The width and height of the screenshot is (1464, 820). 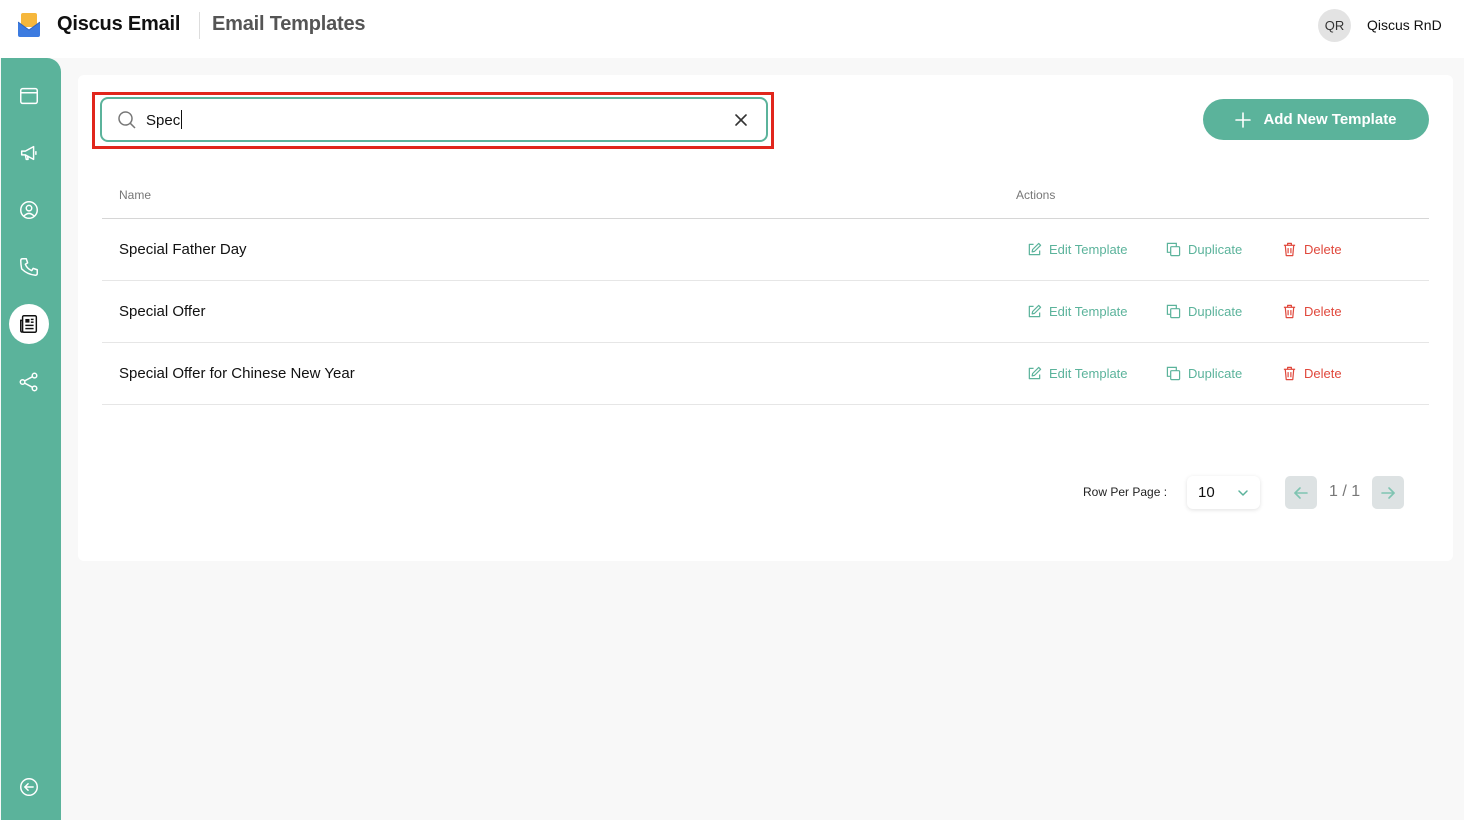 What do you see at coordinates (237, 373) in the screenshot?
I see `template-name: Special Offer for Chinese New Year` at bounding box center [237, 373].